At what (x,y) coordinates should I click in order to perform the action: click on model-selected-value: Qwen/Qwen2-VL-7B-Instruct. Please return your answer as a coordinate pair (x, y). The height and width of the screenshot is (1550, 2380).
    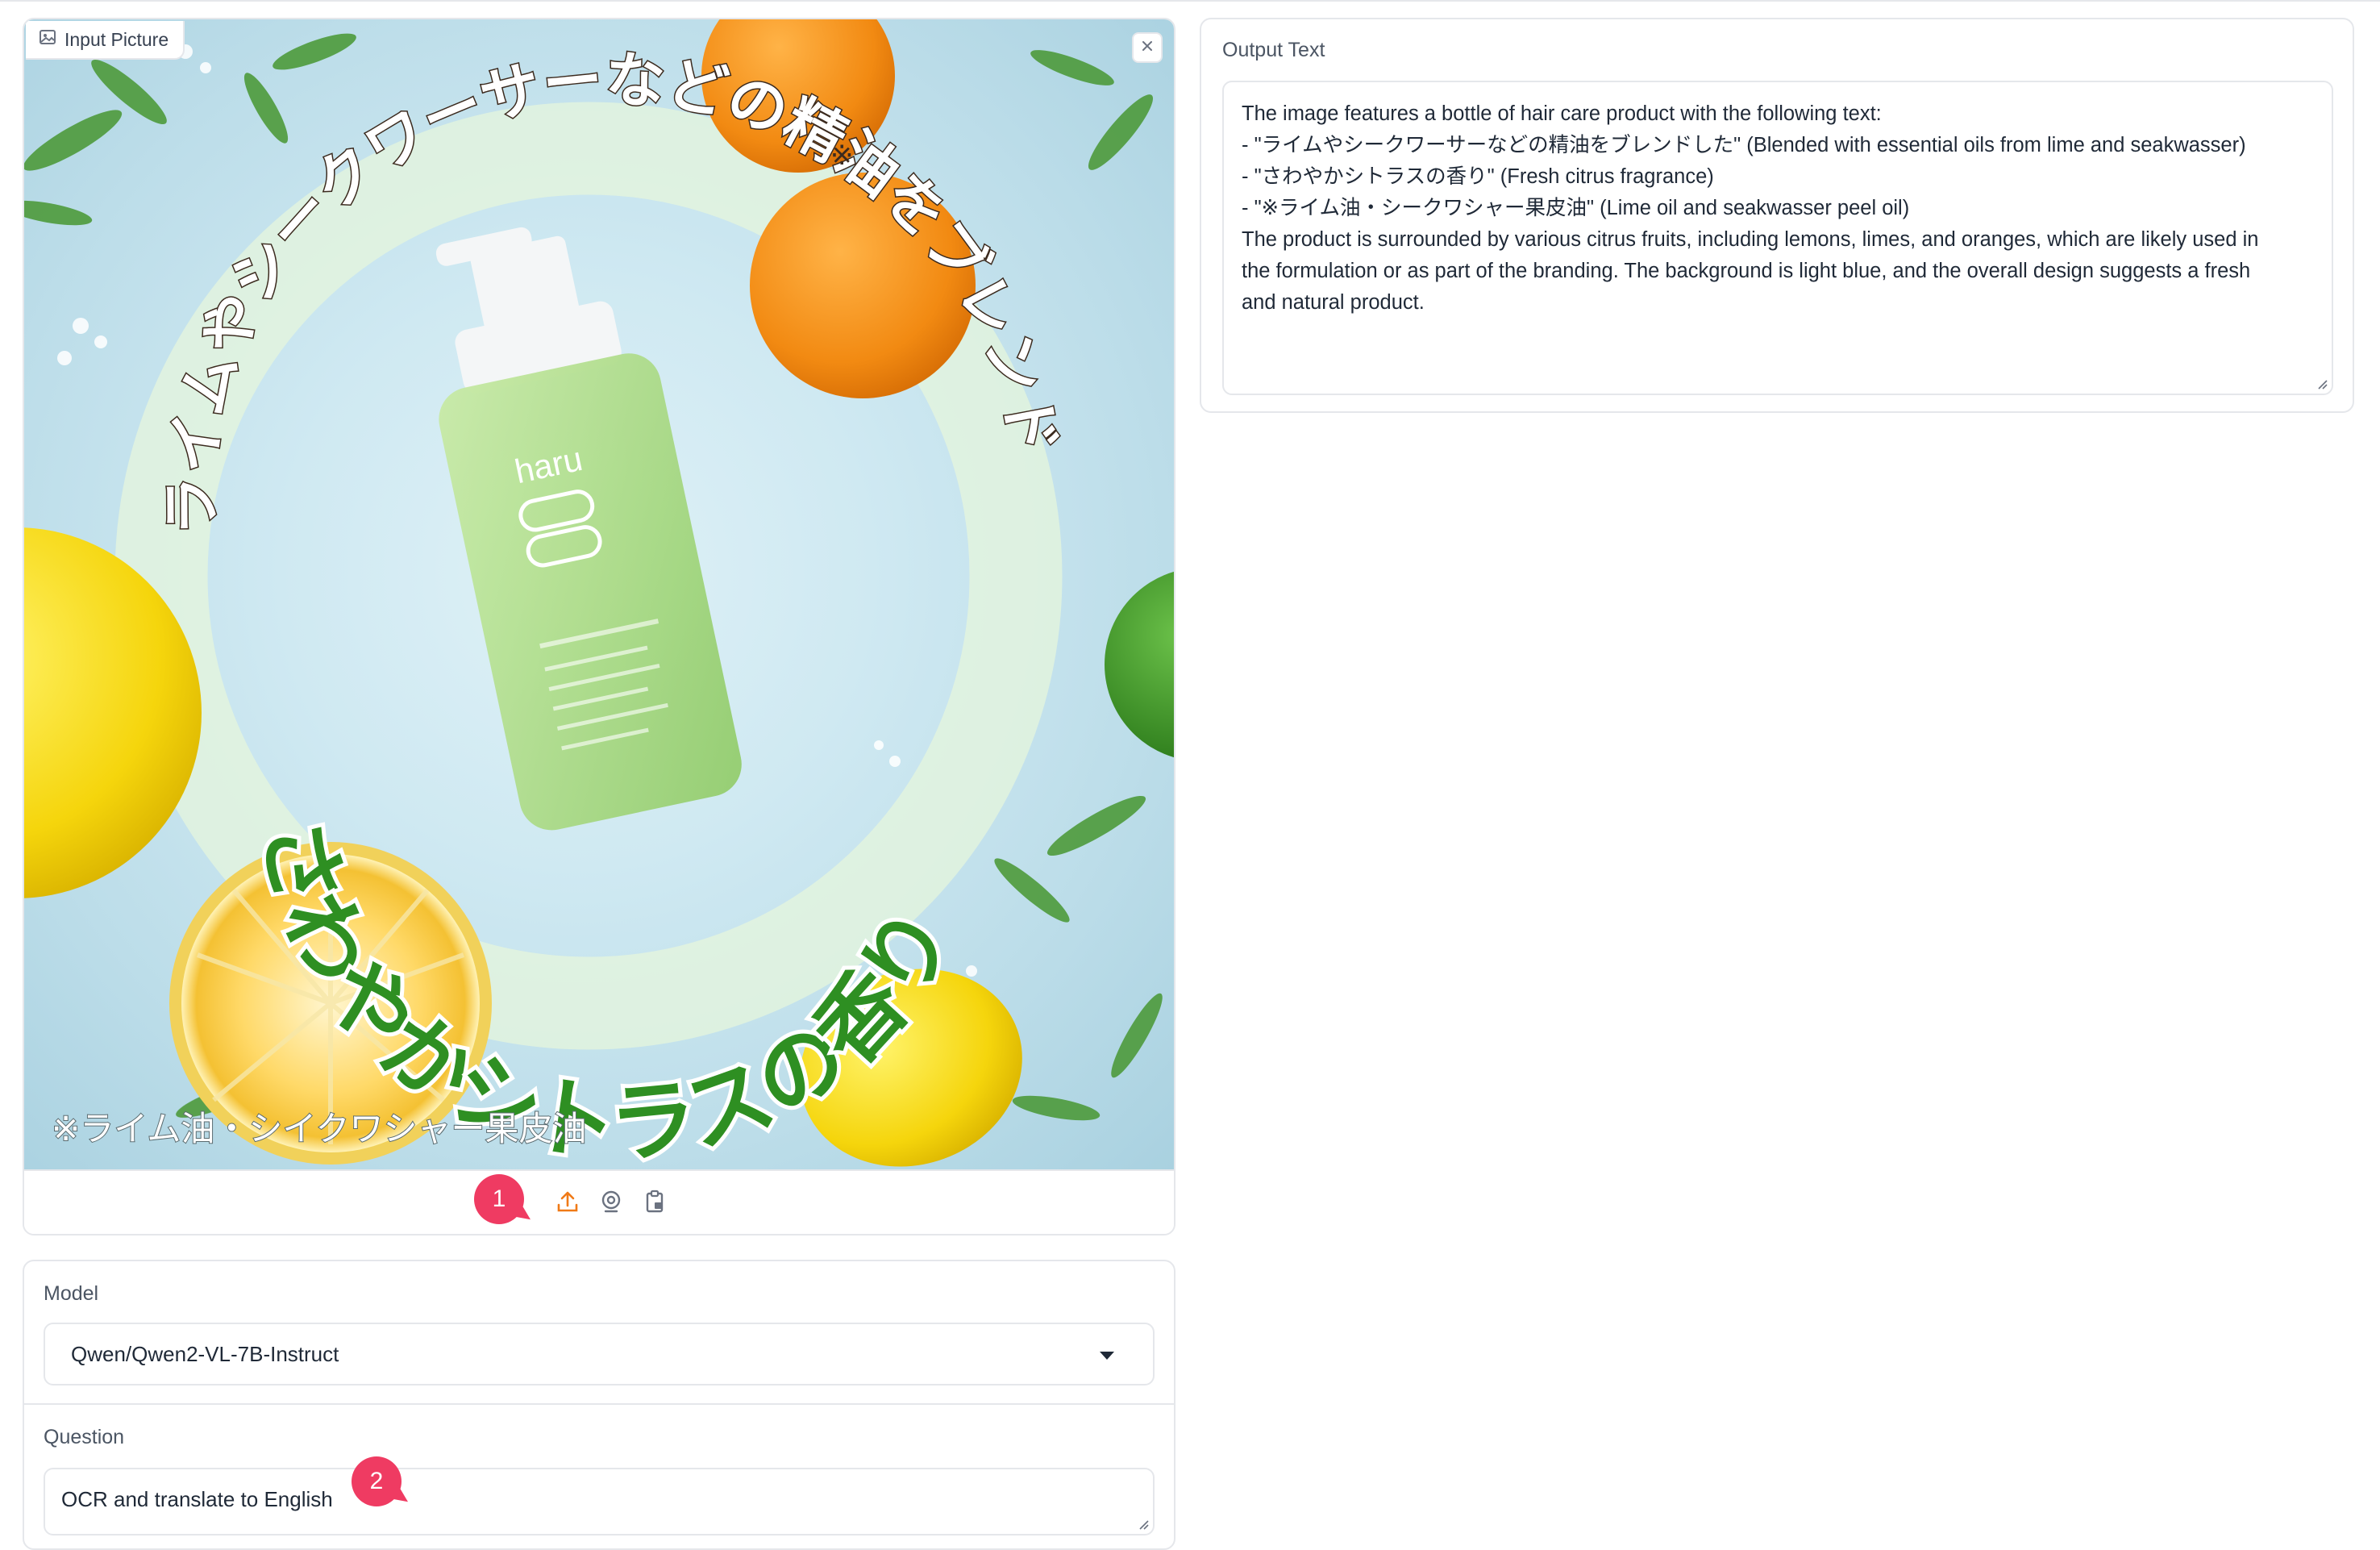
    Looking at the image, I should click on (205, 1353).